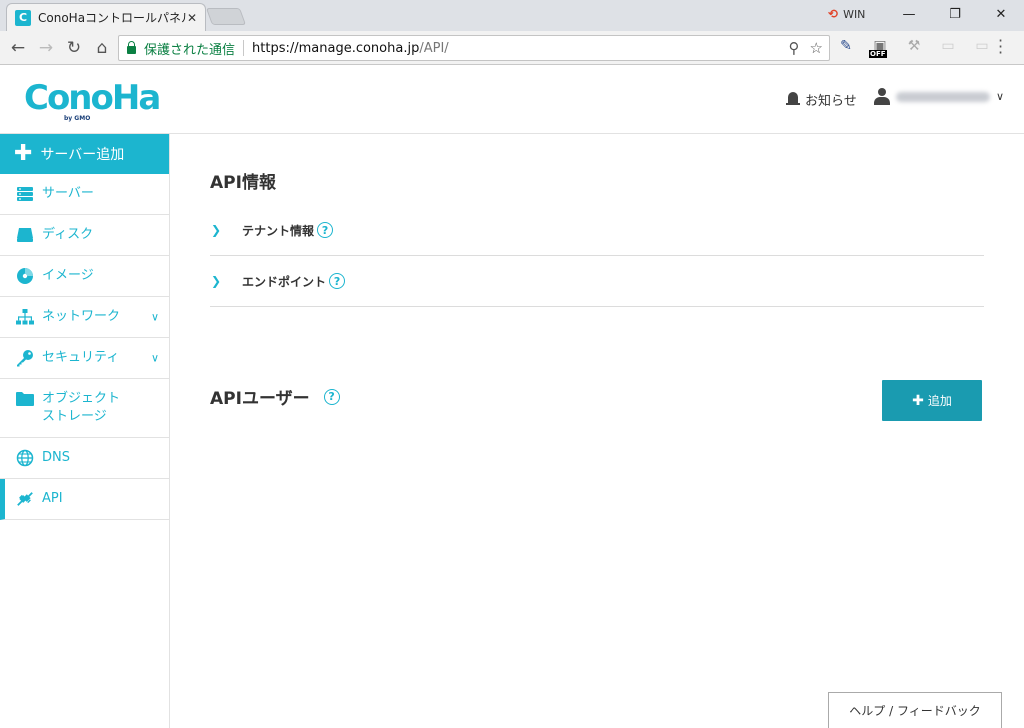 The height and width of the screenshot is (728, 1024). I want to click on inactive-extension-2-icon: ▭, so click(982, 46).